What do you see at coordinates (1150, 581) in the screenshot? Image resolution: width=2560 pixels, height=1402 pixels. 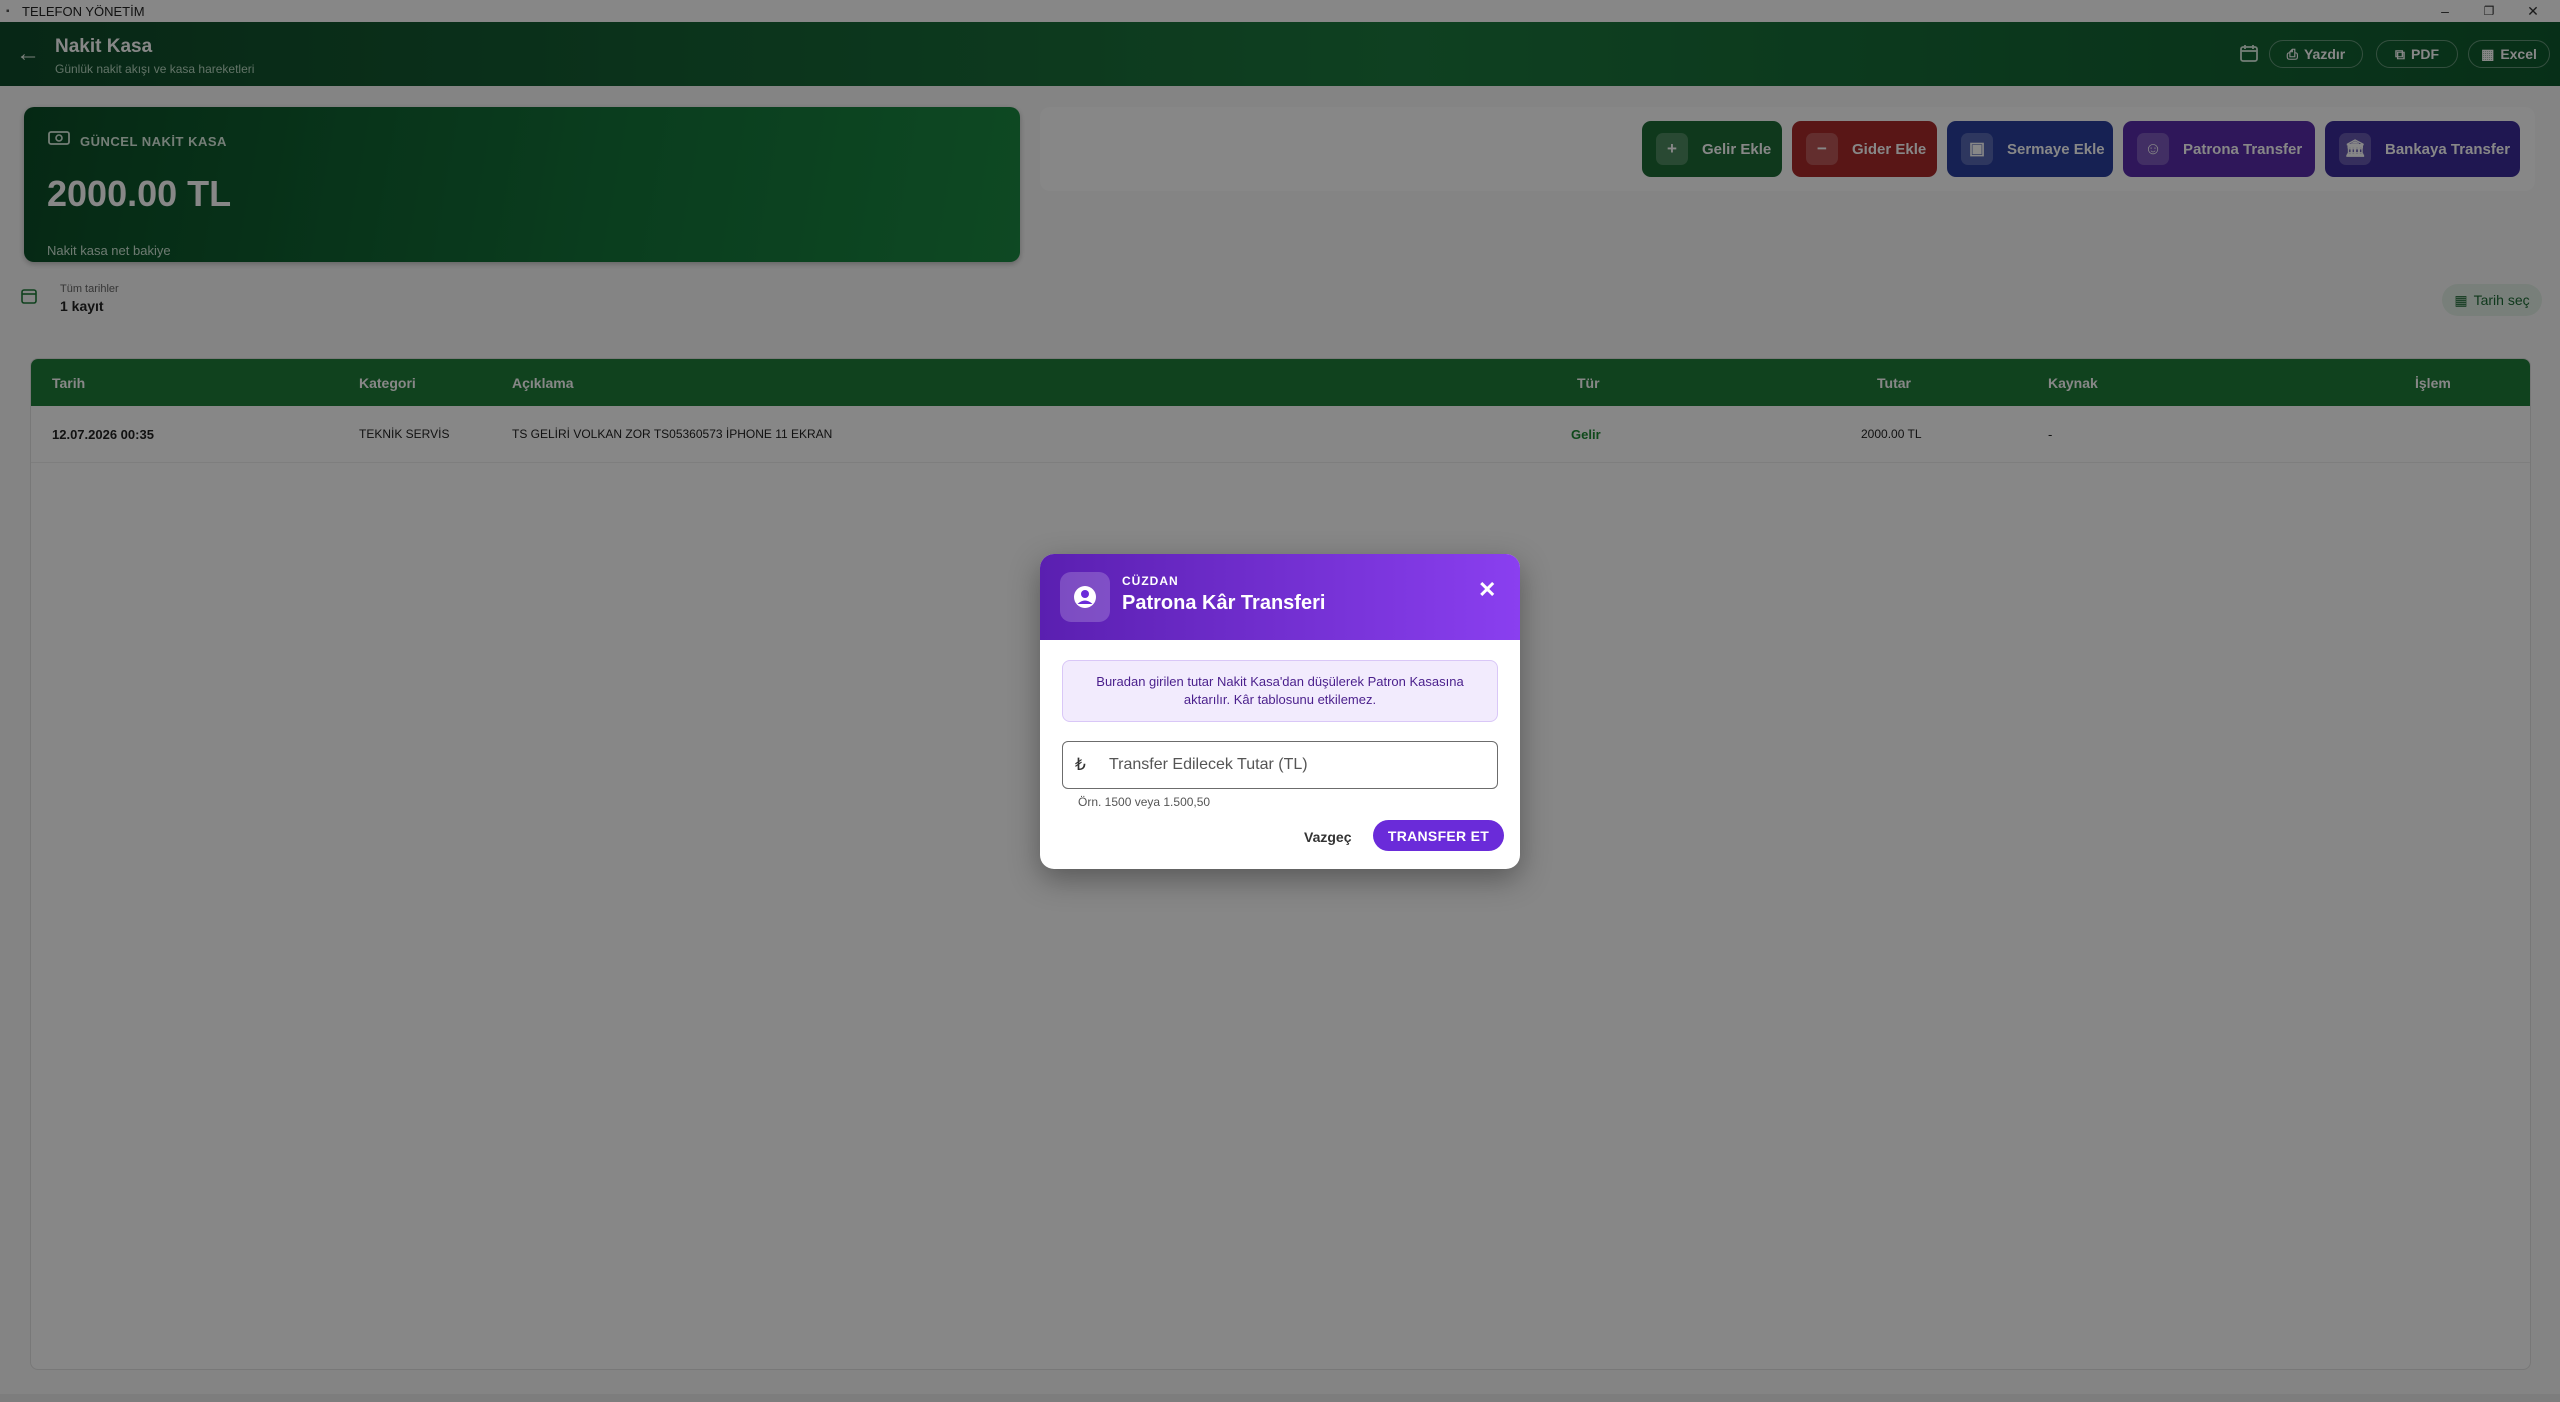 I see `dialog-kicker: CÜZDAN` at bounding box center [1150, 581].